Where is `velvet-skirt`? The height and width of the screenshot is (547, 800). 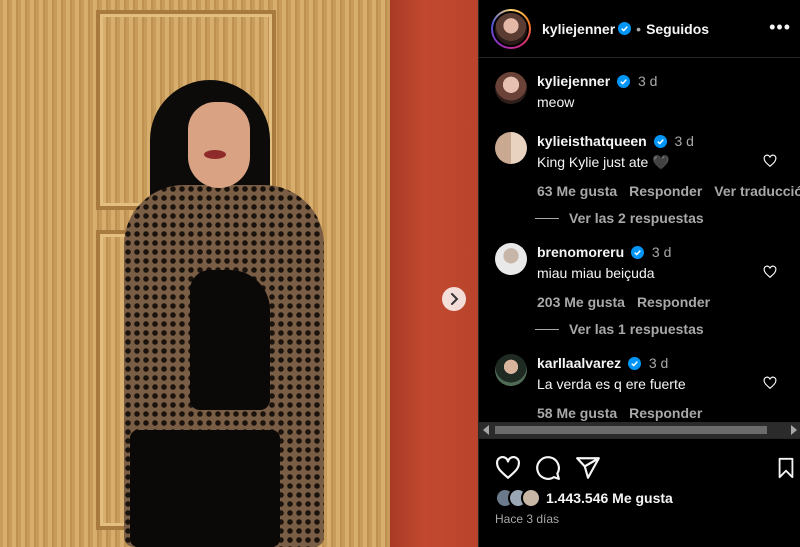
velvet-skirt is located at coordinates (205, 488).